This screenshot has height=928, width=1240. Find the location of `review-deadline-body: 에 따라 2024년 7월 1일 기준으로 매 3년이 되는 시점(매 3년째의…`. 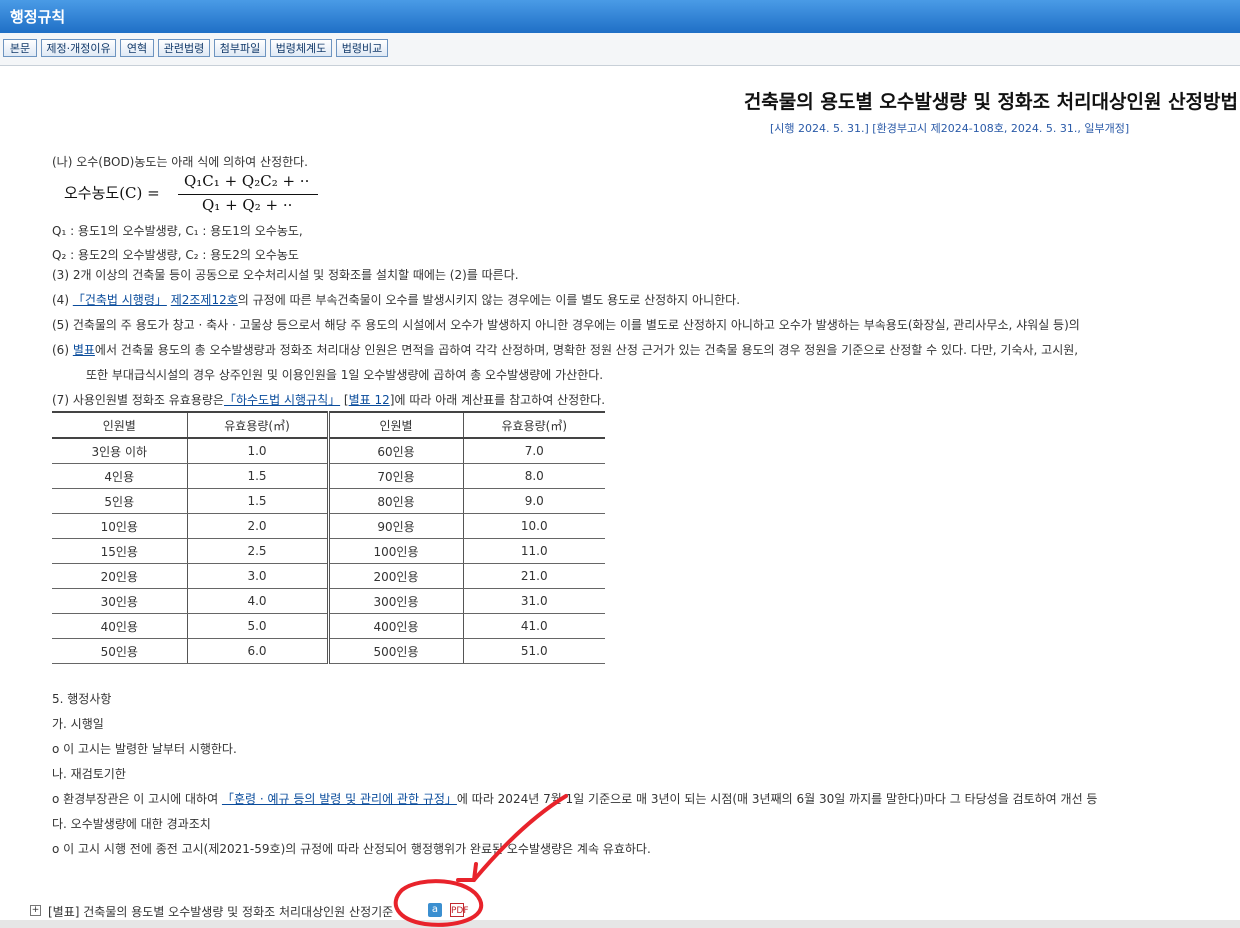

review-deadline-body: 에 따라 2024년 7월 1일 기준으로 매 3년이 되는 시점(매 3년째의… is located at coordinates (777, 799).